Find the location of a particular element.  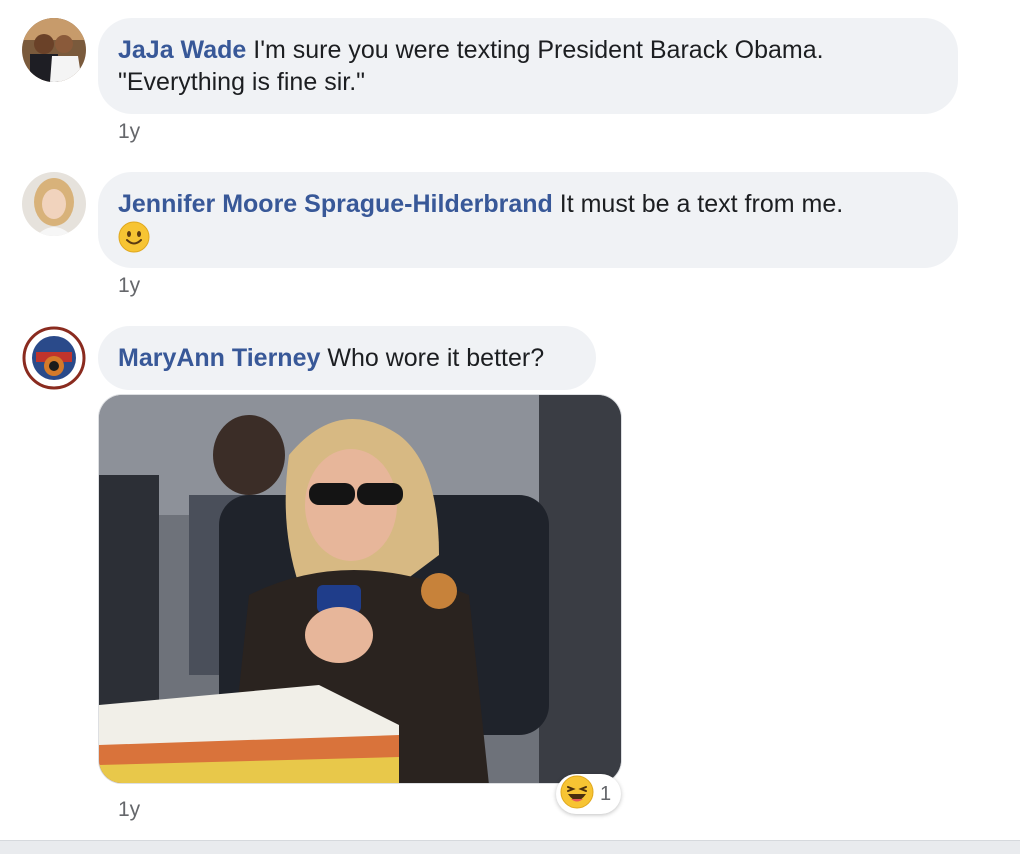

avatar-jaja-wade is located at coordinates (54, 50).